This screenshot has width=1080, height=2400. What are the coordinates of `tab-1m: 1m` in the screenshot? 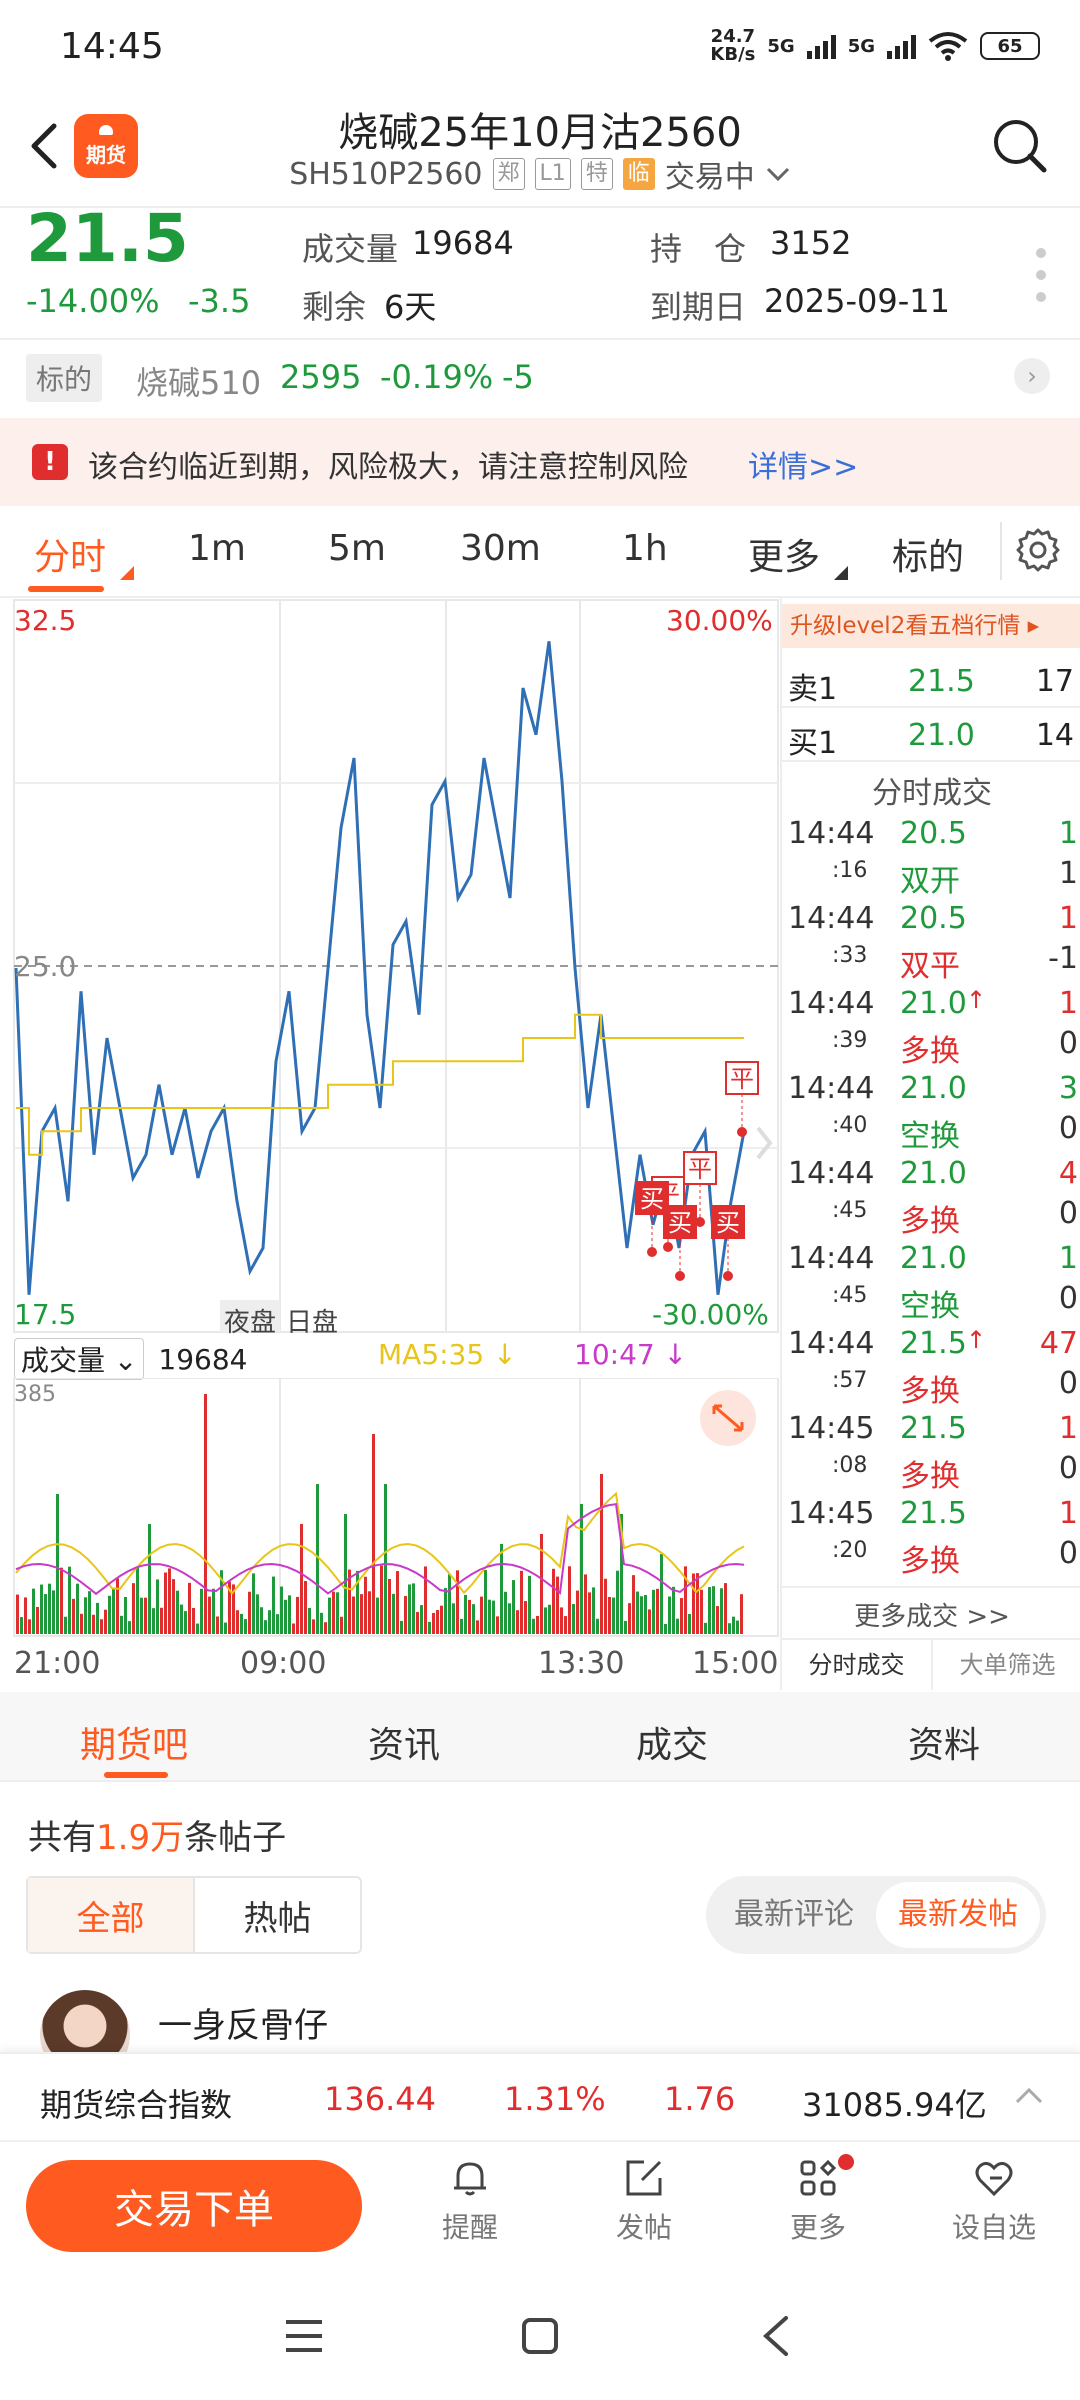 It's located at (217, 548).